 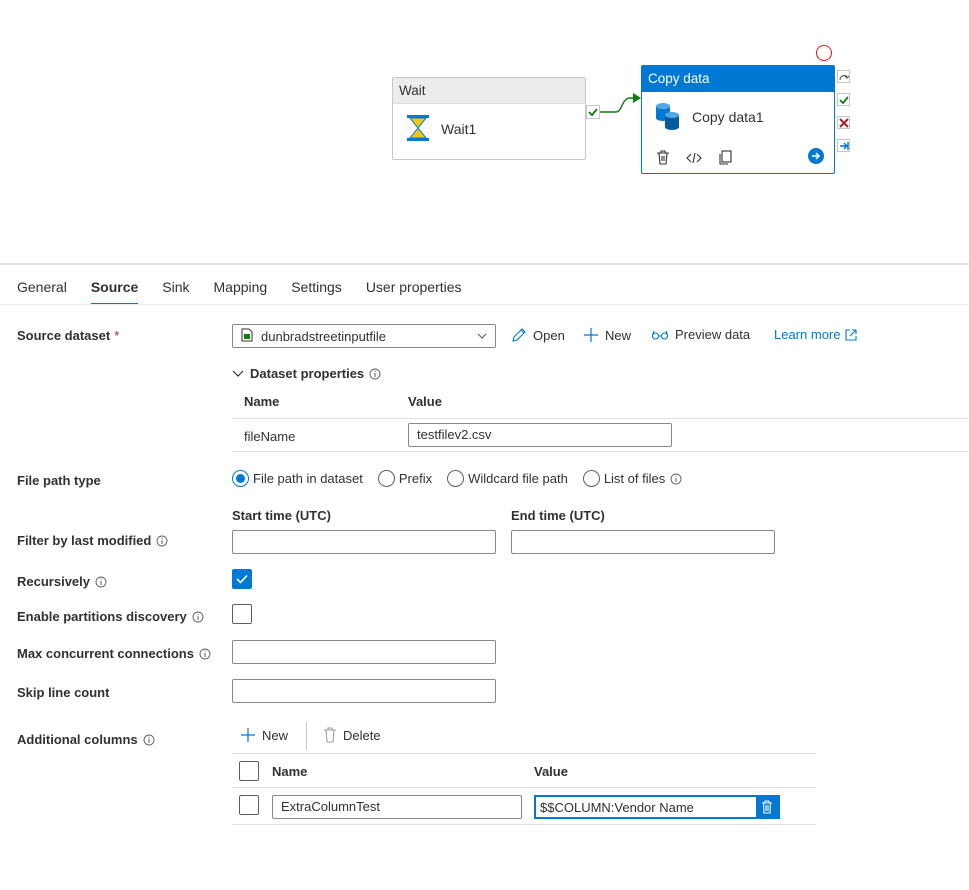 I want to click on completion-arrow-icon, so click(x=844, y=145).